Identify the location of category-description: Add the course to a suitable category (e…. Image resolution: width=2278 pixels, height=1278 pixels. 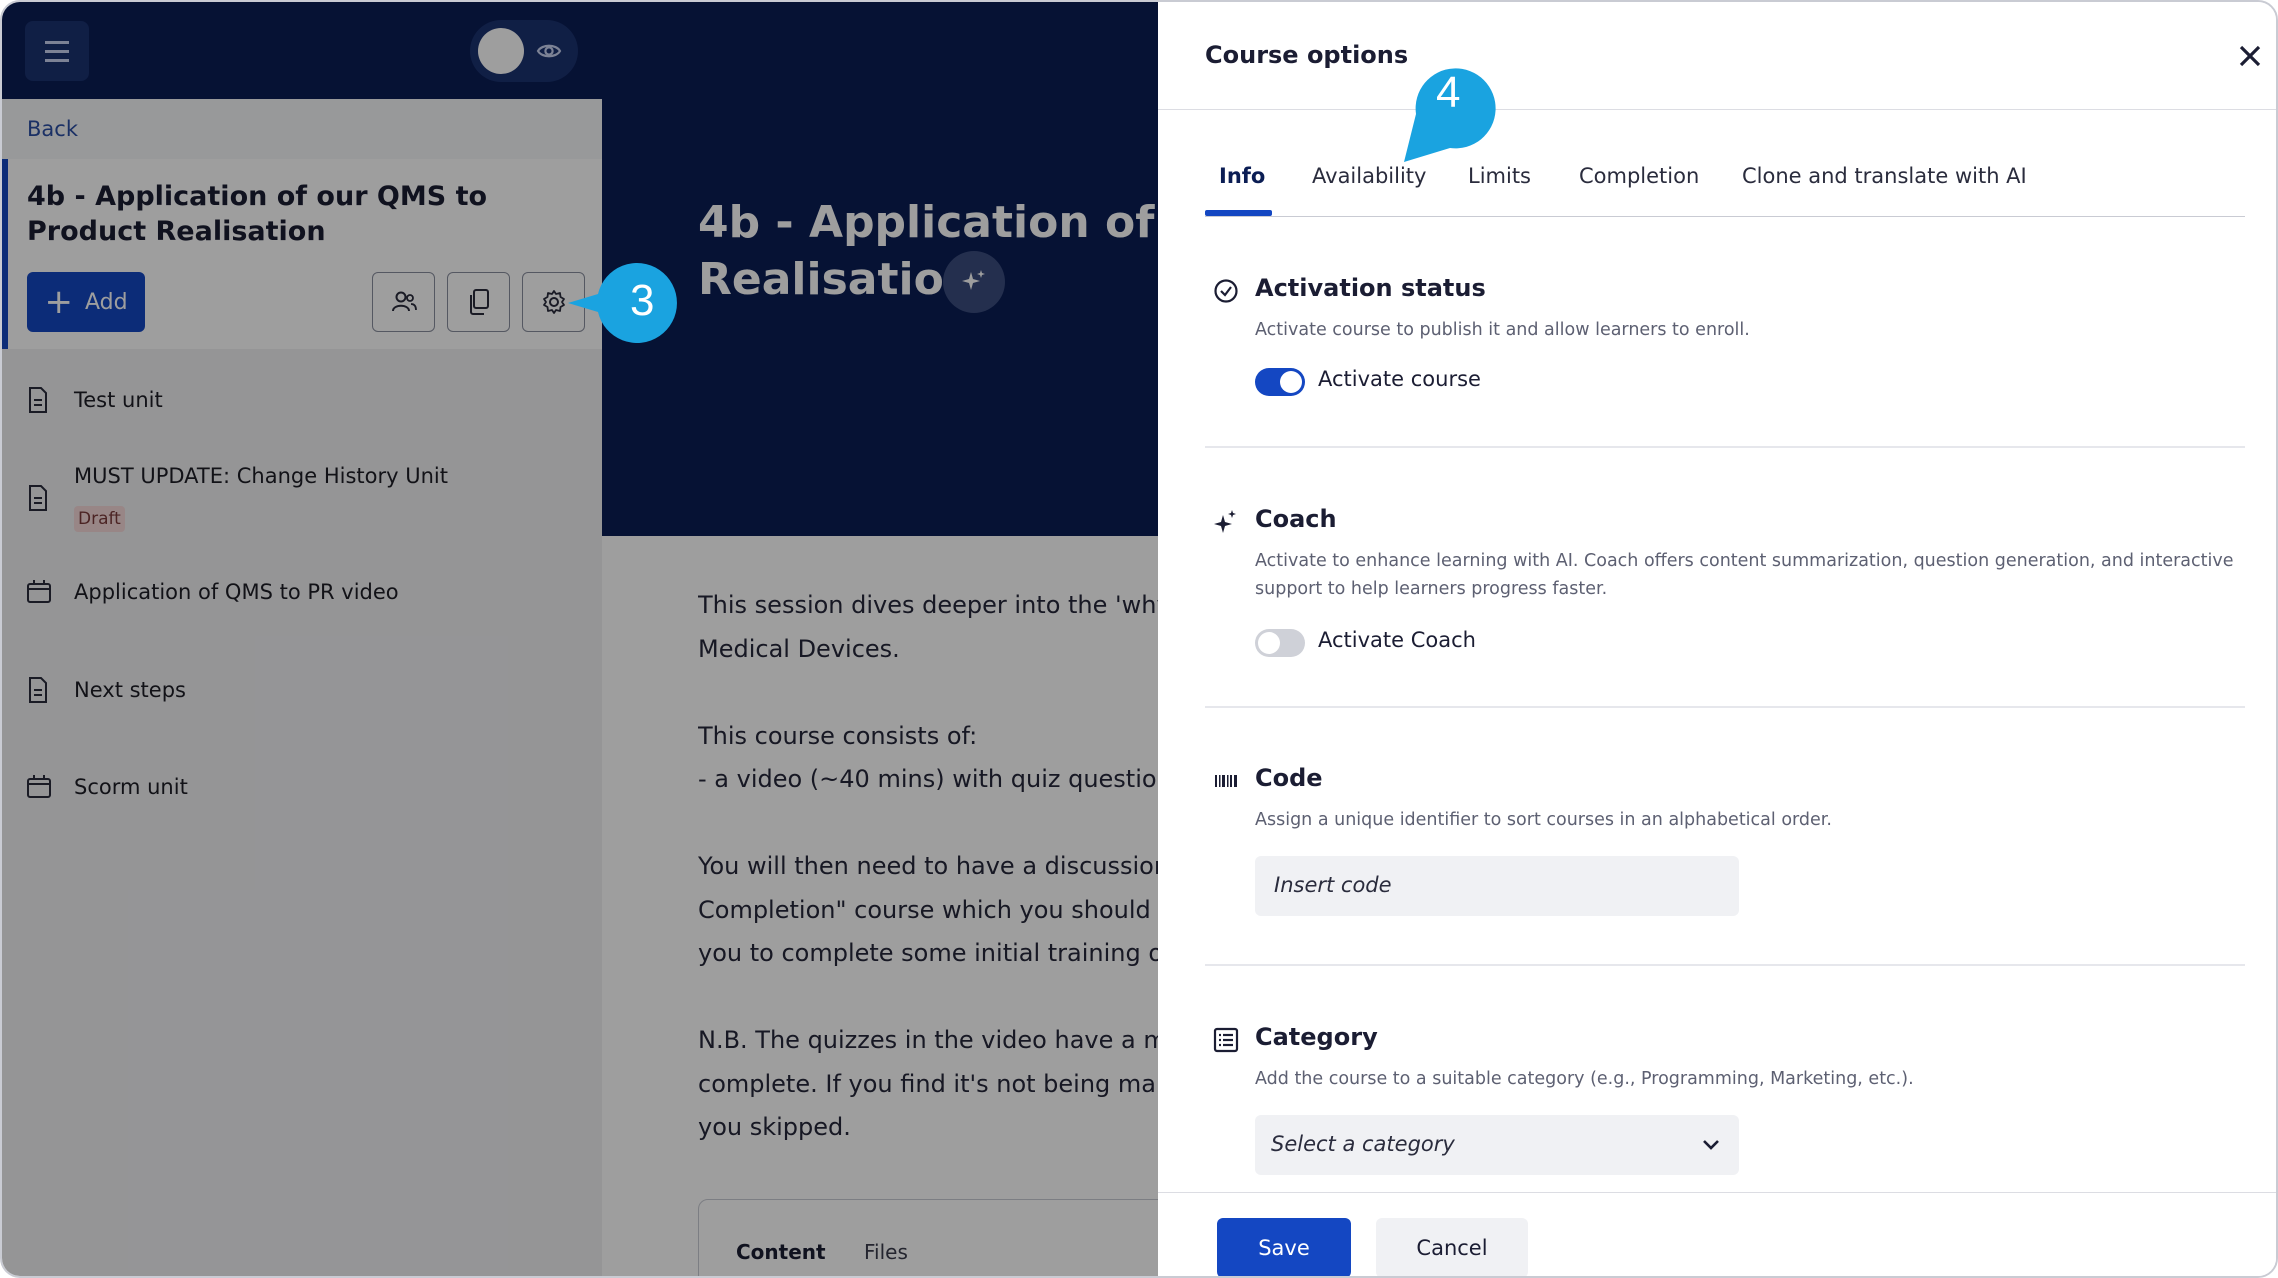
(1584, 1079).